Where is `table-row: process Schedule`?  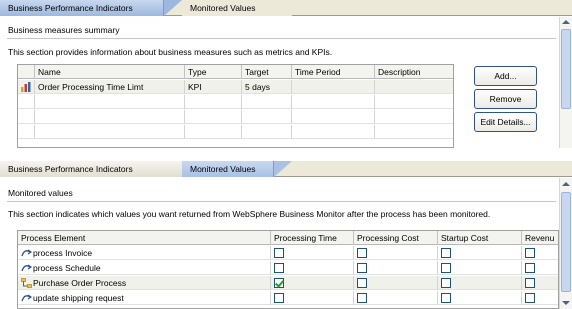
table-row: process Schedule is located at coordinates (288, 268).